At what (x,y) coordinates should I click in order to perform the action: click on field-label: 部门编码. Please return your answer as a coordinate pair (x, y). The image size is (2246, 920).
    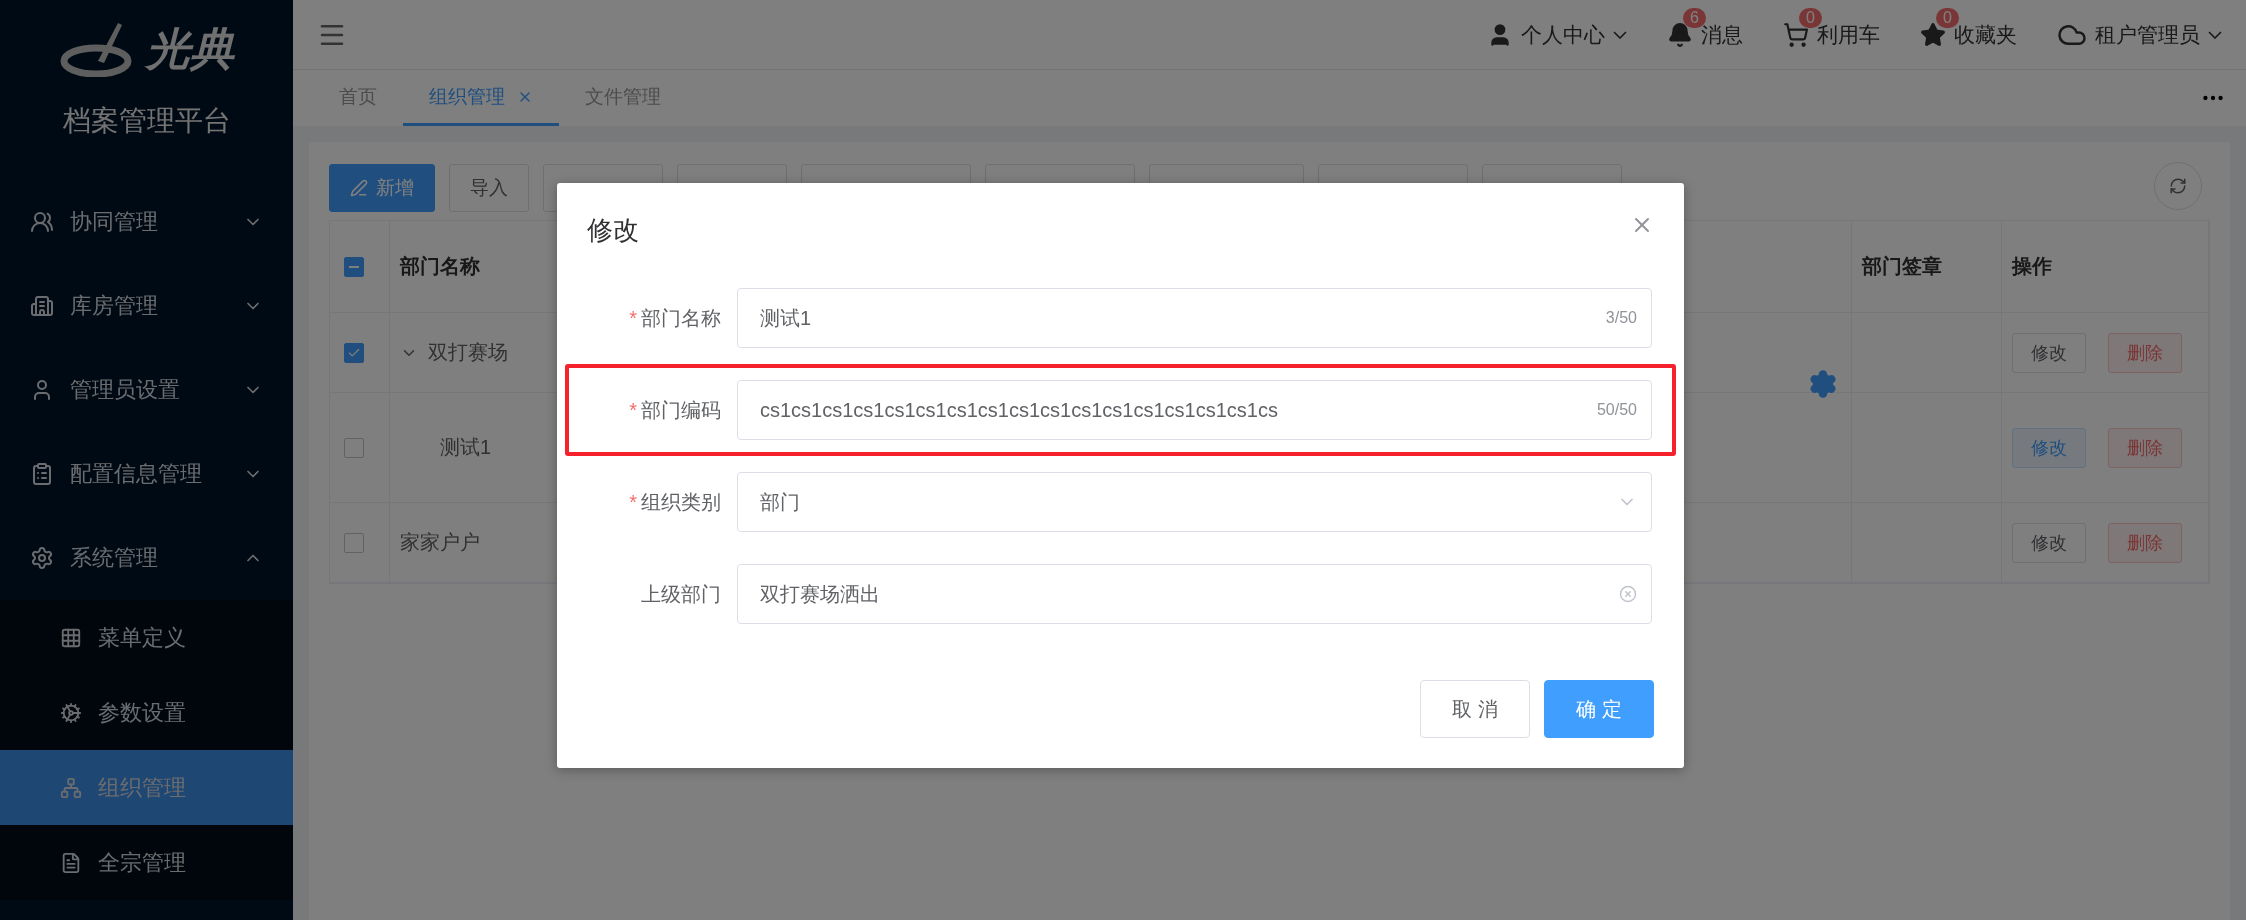
    Looking at the image, I should click on (681, 409).